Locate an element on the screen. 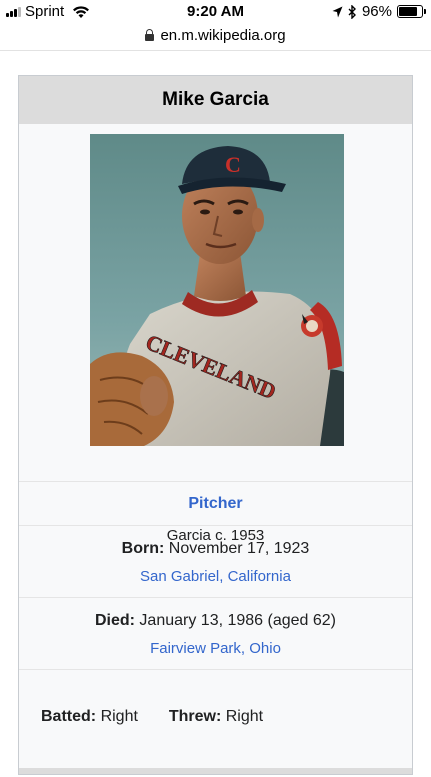  section-header-band is located at coordinates (215, 771).